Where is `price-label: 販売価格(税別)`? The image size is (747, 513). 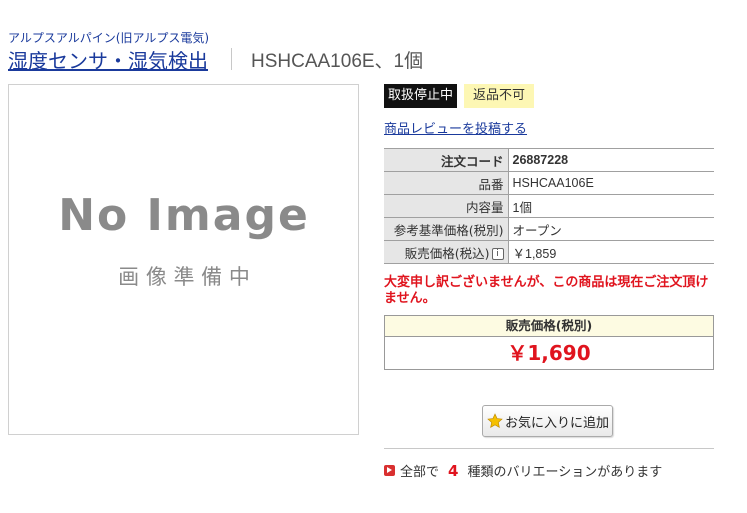
price-label: 販売価格(税別) is located at coordinates (549, 326).